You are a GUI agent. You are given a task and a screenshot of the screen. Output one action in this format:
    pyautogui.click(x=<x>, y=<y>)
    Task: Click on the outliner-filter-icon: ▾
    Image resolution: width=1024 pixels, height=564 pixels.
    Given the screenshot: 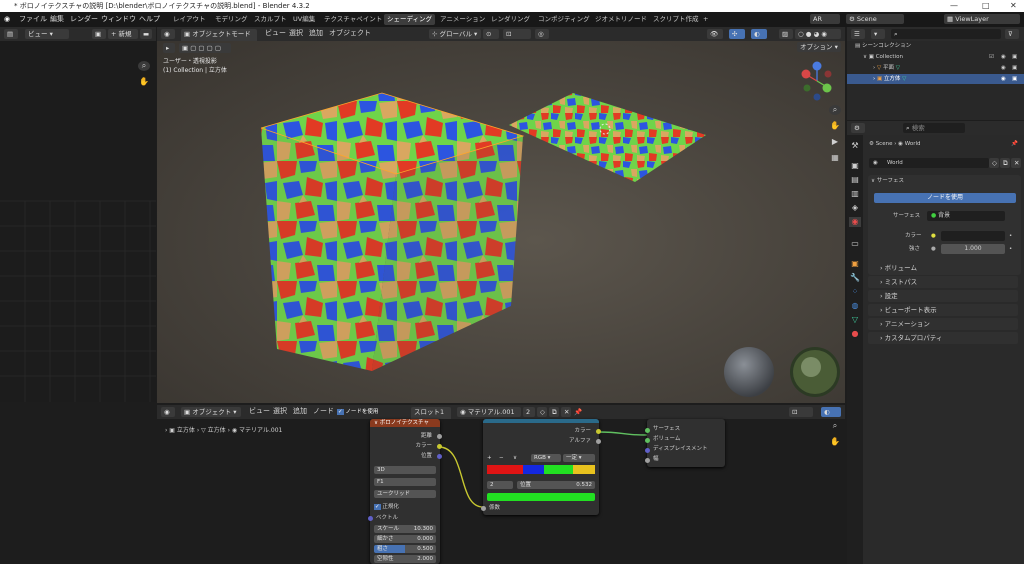 What is the action you would take?
    pyautogui.click(x=878, y=34)
    